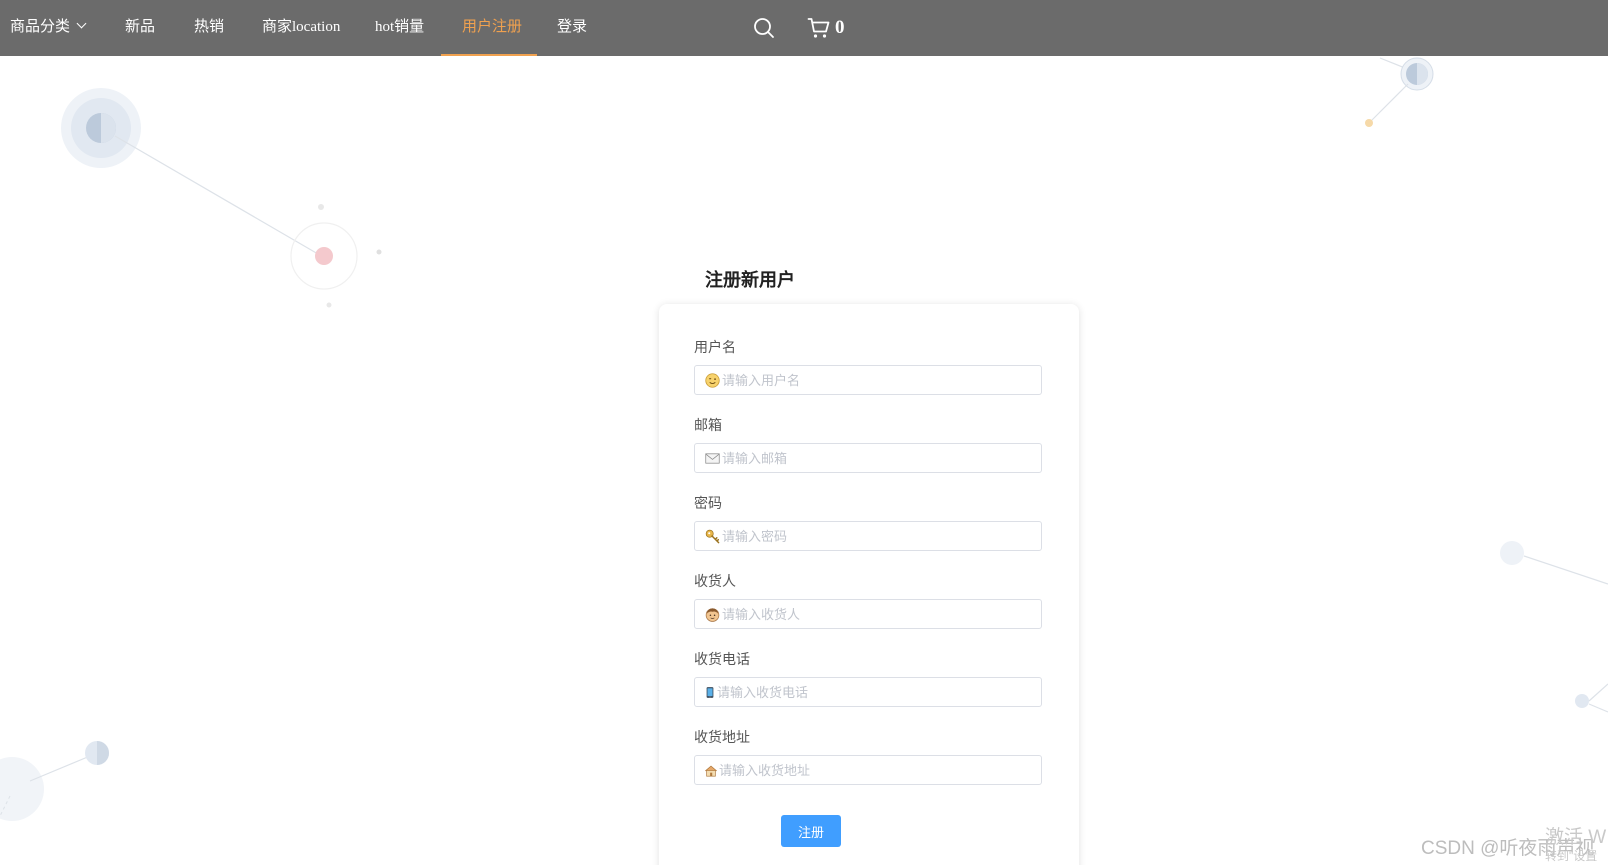 This screenshot has height=865, width=1608. What do you see at coordinates (1571, 856) in the screenshot?
I see `os-activation-subtext: 转到"设置` at bounding box center [1571, 856].